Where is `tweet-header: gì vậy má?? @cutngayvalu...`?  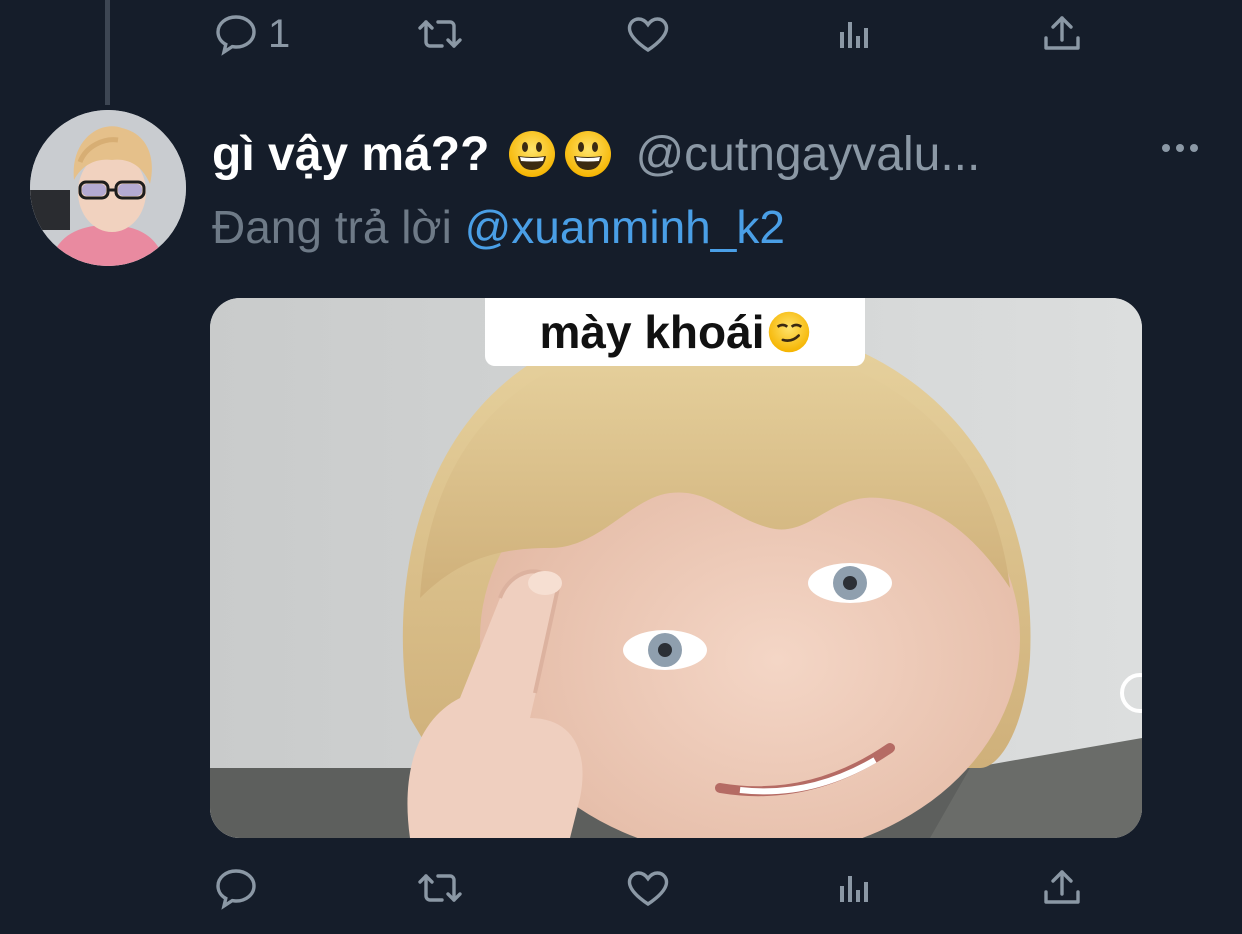
tweet-header: gì vậy má?? @cutngayvalu... is located at coordinates (672, 154).